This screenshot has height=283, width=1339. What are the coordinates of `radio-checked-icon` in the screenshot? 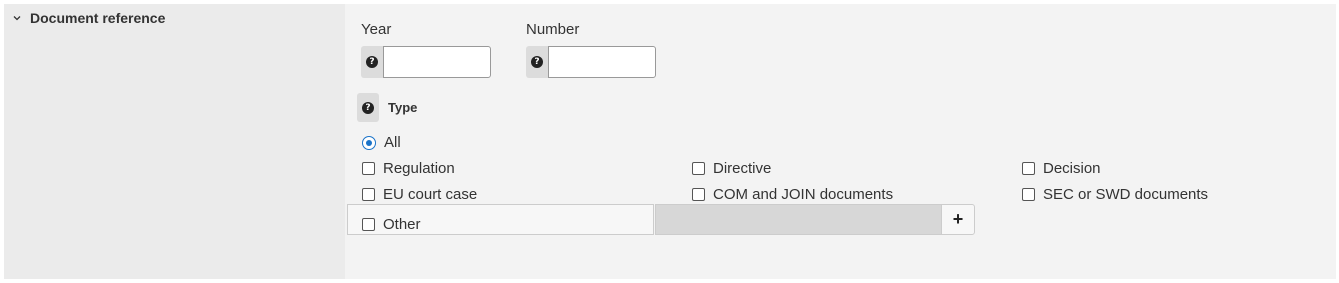 It's located at (369, 142).